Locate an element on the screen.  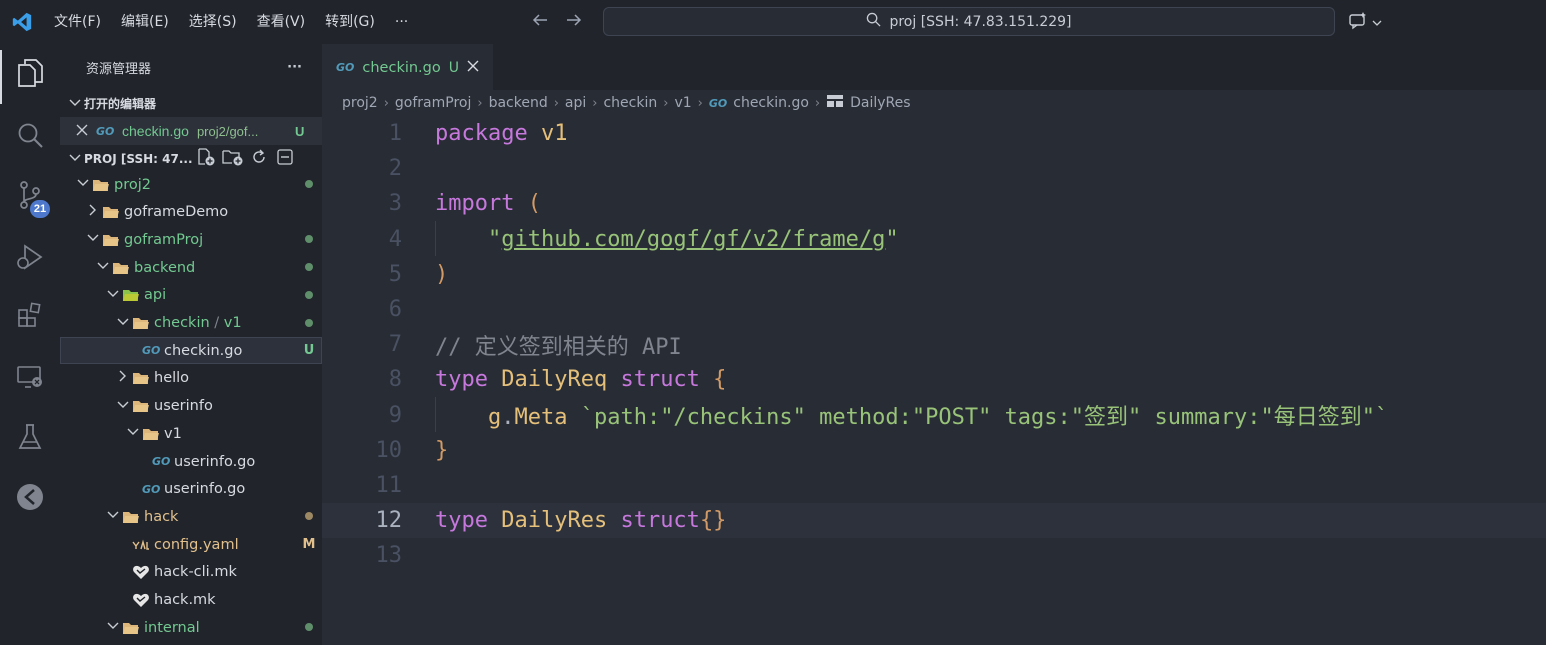
tree-folder: checkin / v1 is located at coordinates (191, 323).